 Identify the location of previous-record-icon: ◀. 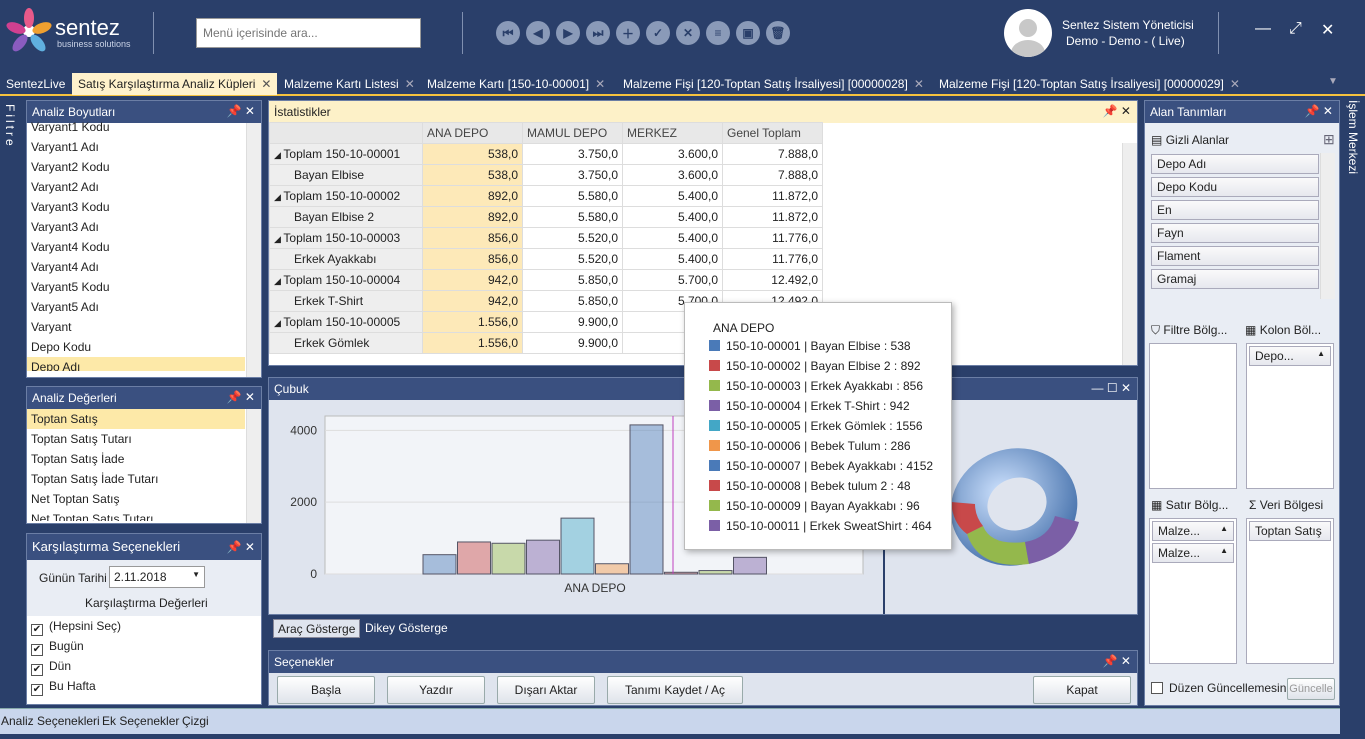
(538, 33).